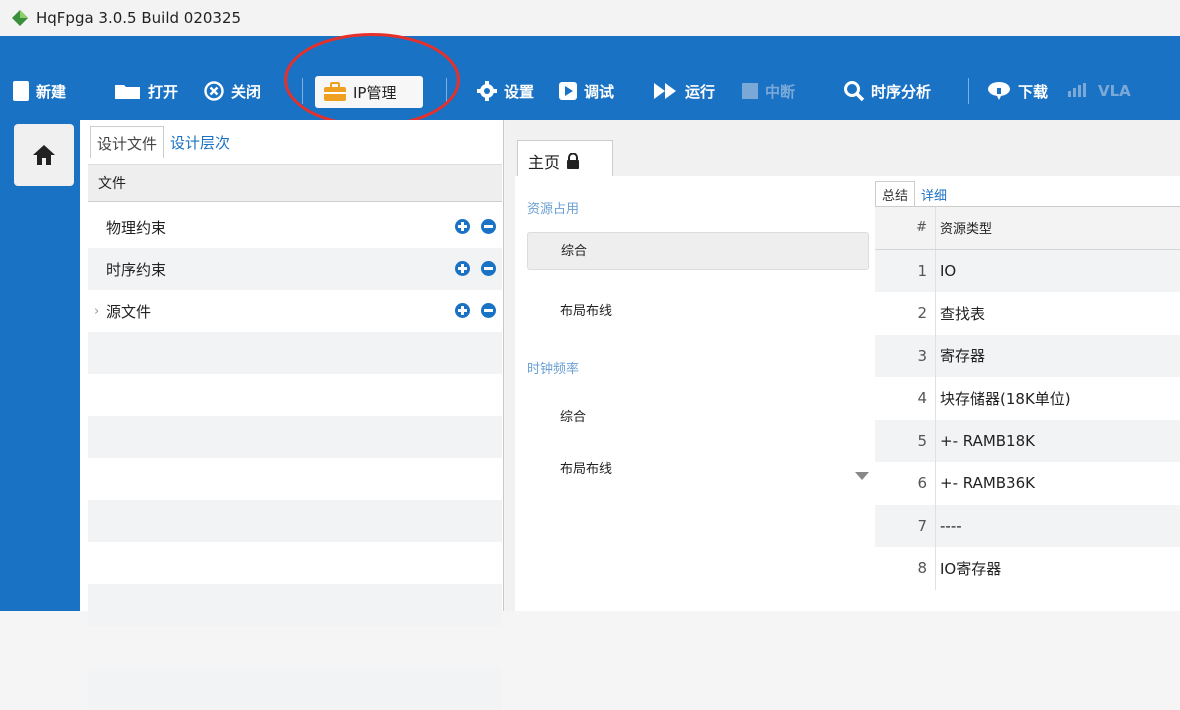  What do you see at coordinates (1027, 355) in the screenshot?
I see `table-row: 3 寄存器` at bounding box center [1027, 355].